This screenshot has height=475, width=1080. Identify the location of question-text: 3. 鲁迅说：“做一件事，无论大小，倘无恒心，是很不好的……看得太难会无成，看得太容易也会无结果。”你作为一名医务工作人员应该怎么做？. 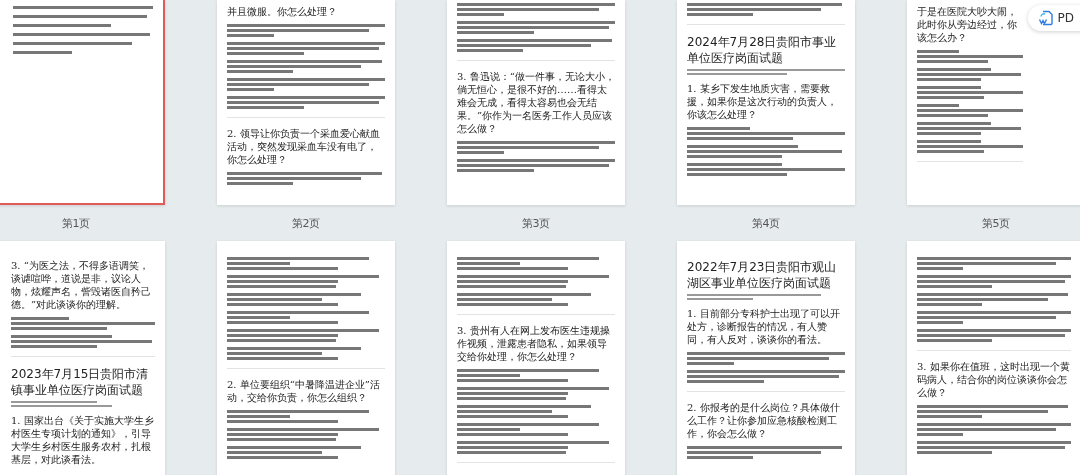
(536, 102).